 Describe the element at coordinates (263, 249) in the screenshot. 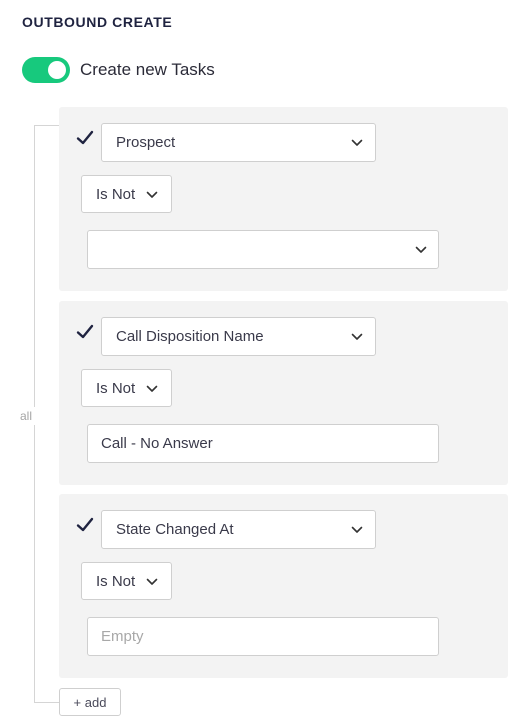

I see `value-select` at that location.